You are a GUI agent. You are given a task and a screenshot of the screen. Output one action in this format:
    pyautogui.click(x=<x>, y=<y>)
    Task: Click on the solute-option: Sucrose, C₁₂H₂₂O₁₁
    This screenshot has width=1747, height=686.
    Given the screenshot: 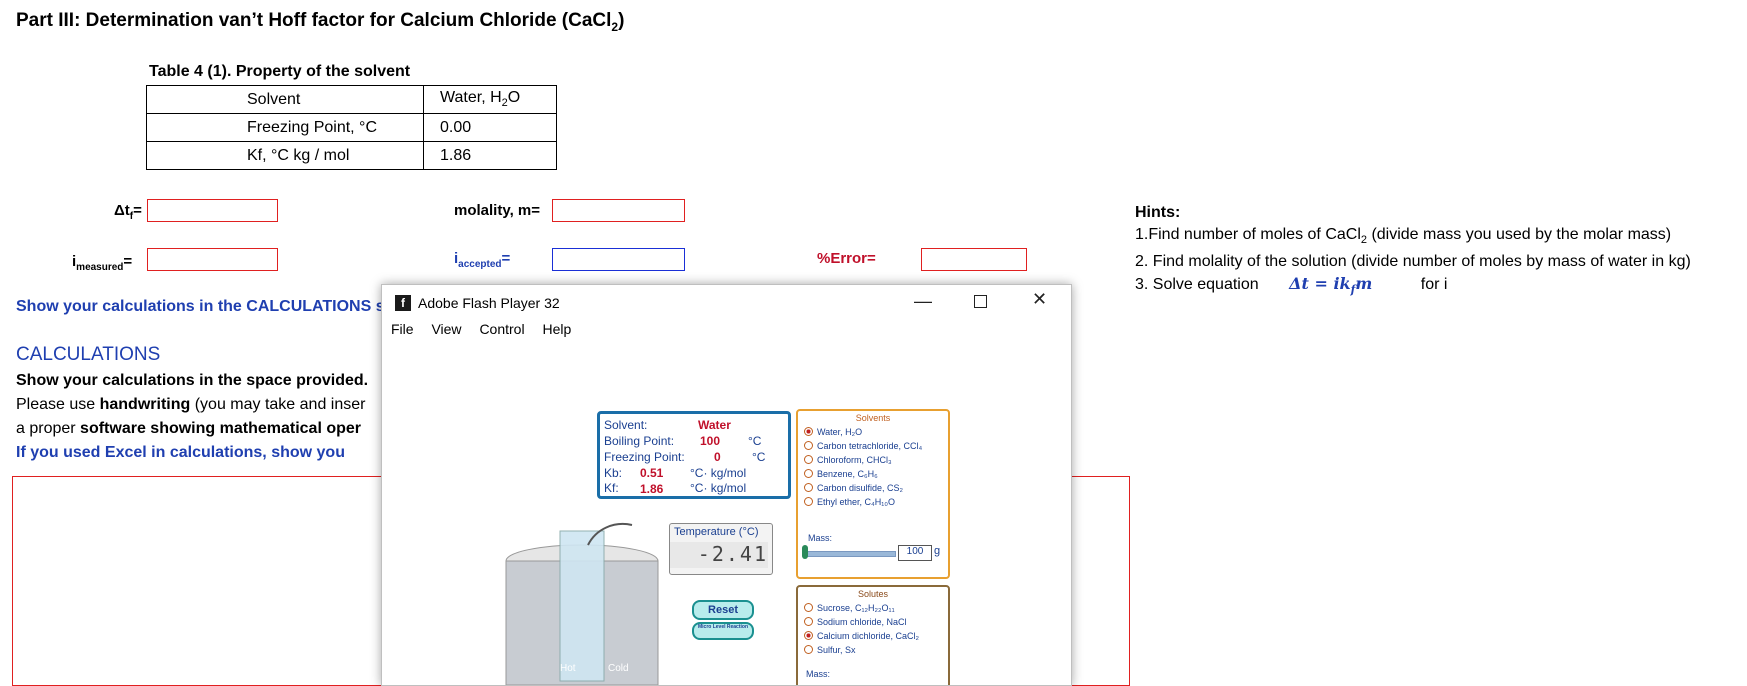 What is the action you would take?
    pyautogui.click(x=849, y=608)
    